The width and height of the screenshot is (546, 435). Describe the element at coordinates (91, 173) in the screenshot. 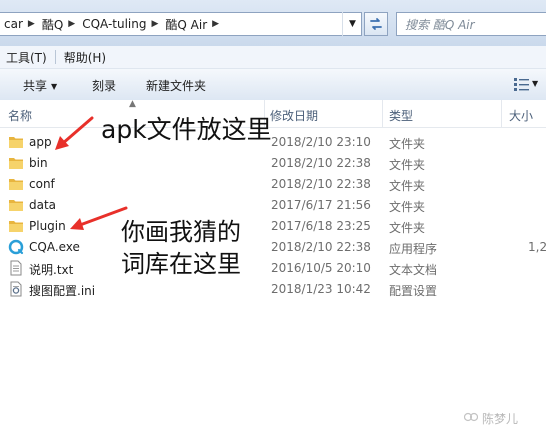

I see `annotation-arrows` at that location.